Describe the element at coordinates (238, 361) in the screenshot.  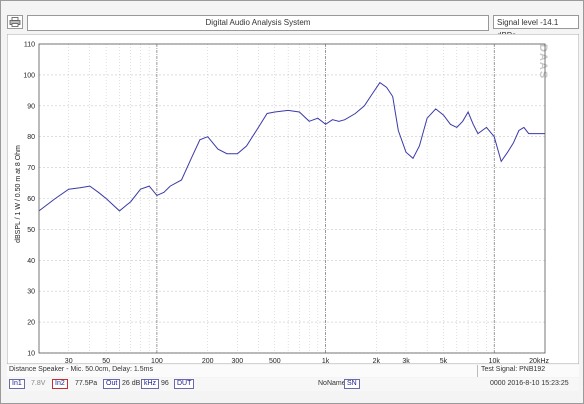
I see `x-tick-label: 300` at that location.